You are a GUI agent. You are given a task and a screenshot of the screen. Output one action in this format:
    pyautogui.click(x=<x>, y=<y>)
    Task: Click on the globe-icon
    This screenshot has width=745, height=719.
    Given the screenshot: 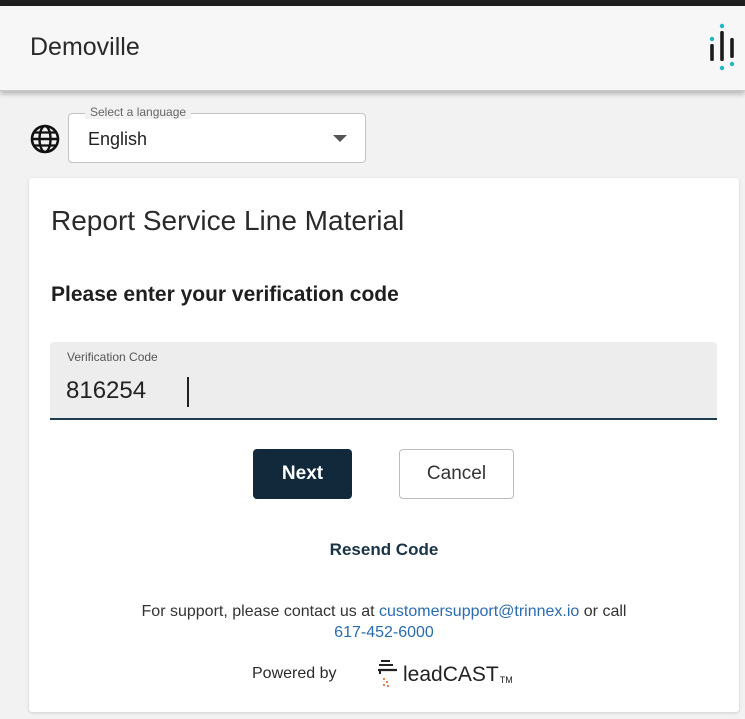 What is the action you would take?
    pyautogui.click(x=45, y=139)
    